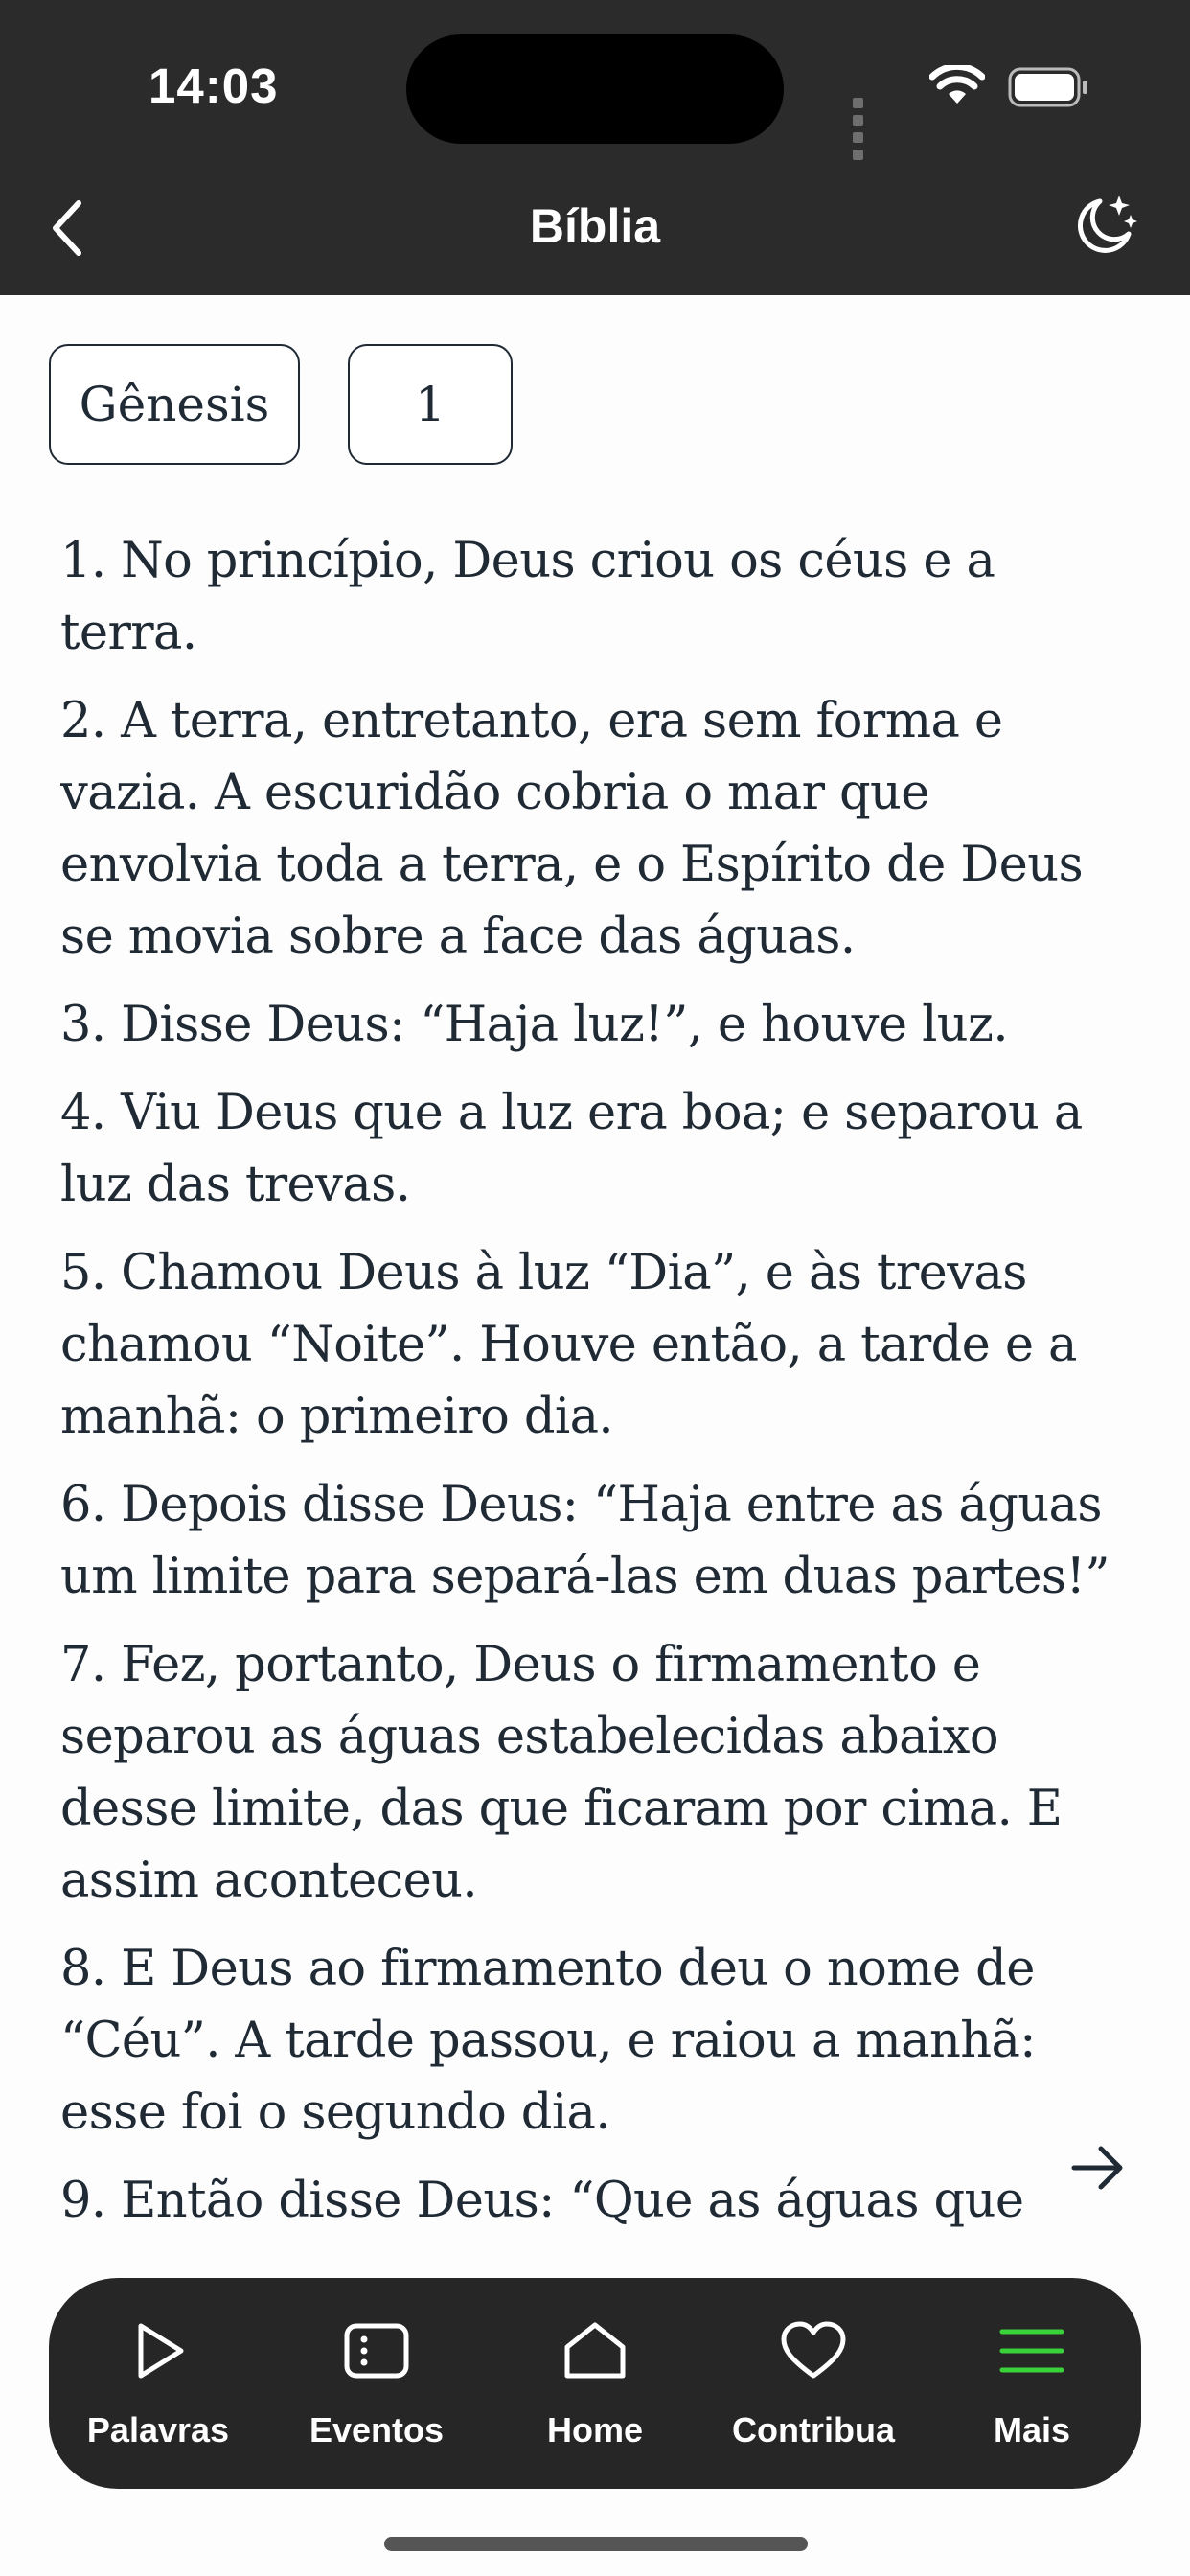 This screenshot has width=1190, height=2576. What do you see at coordinates (377, 2351) in the screenshot?
I see `events-icon` at bounding box center [377, 2351].